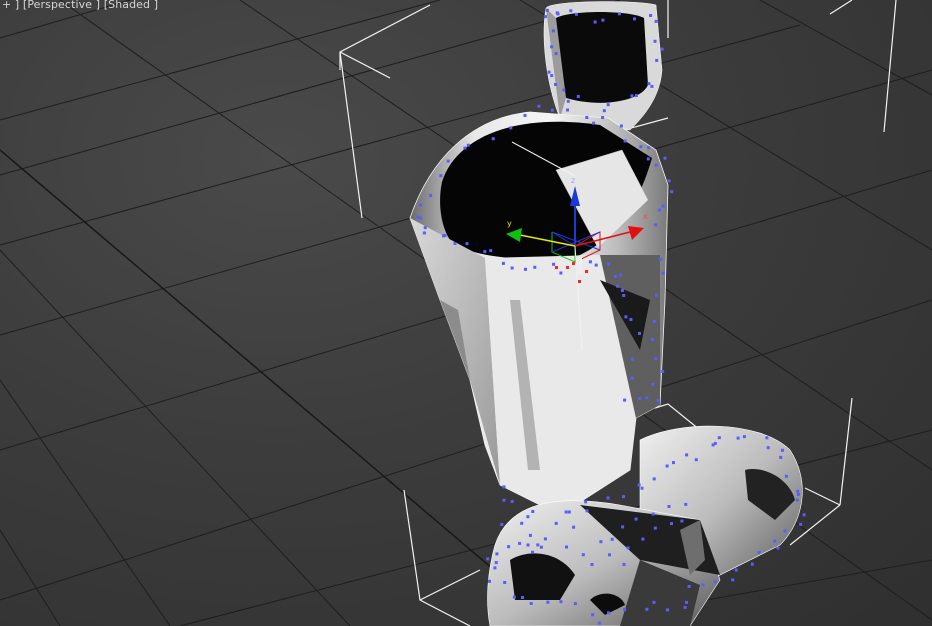 The height and width of the screenshot is (626, 932). Describe the element at coordinates (6, 5) in the screenshot. I see `viewport-menu-plus: +` at that location.